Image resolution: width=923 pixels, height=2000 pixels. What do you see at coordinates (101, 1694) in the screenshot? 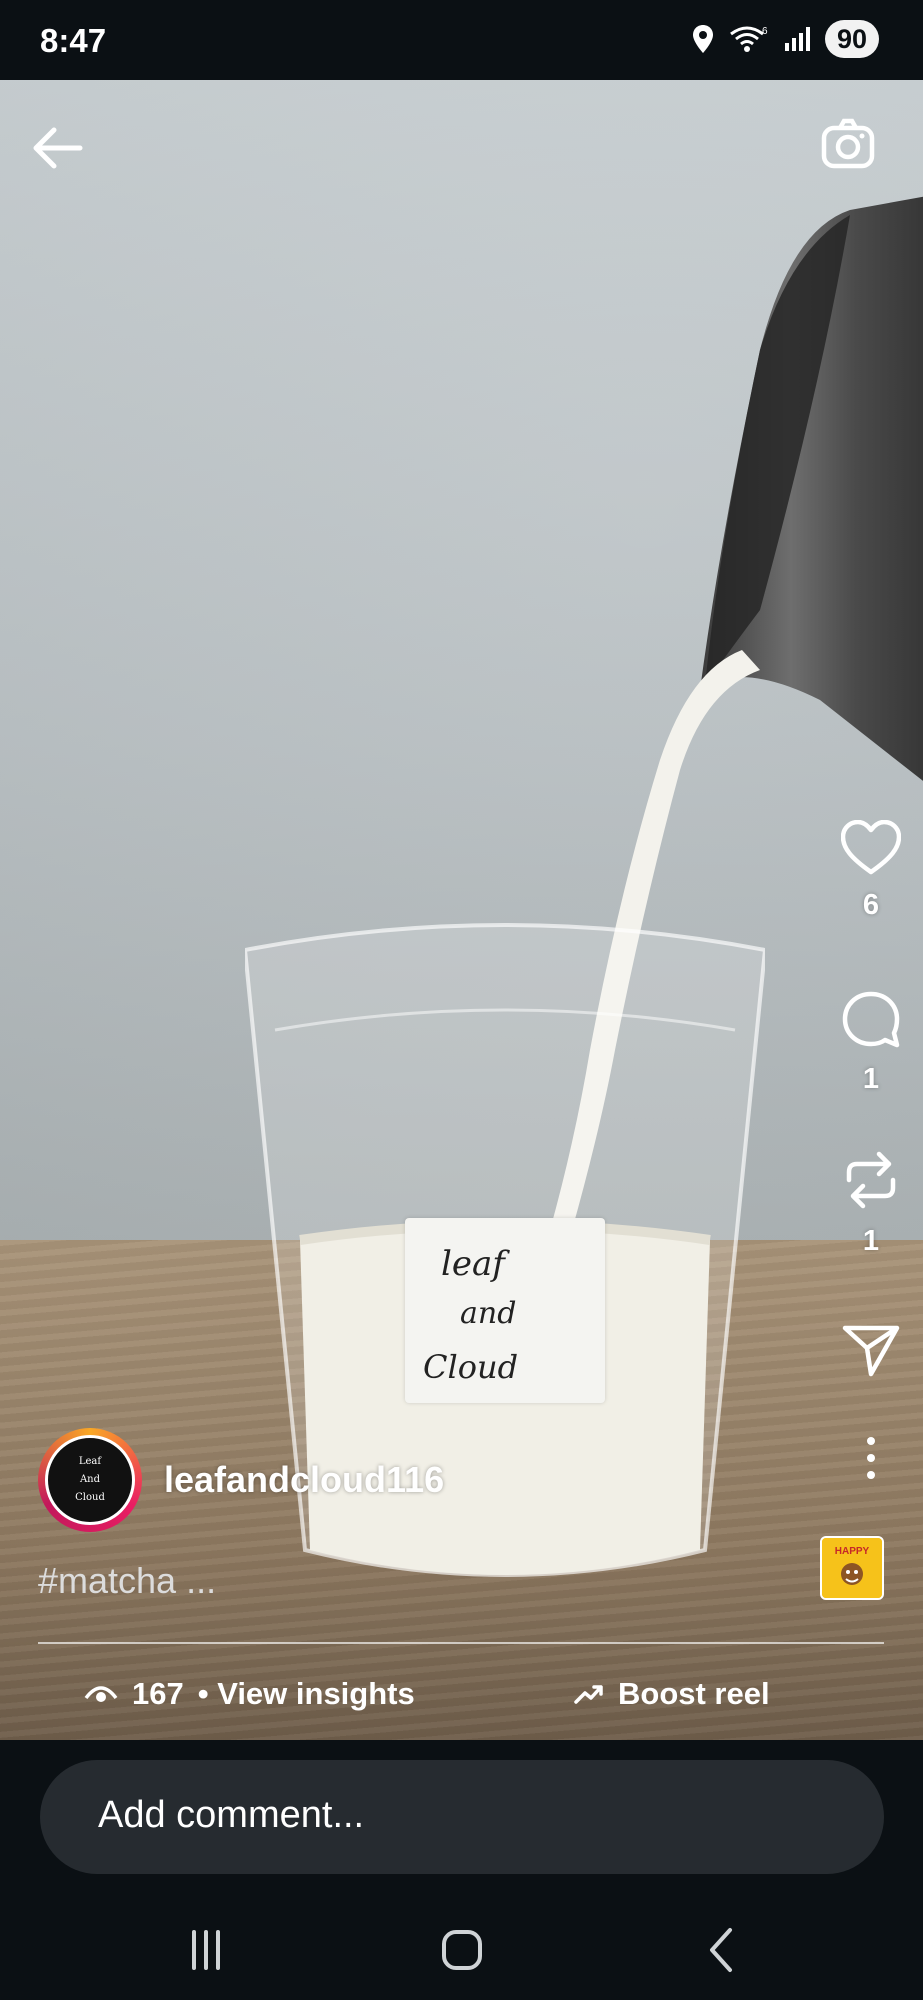
I see `eye-icon` at bounding box center [101, 1694].